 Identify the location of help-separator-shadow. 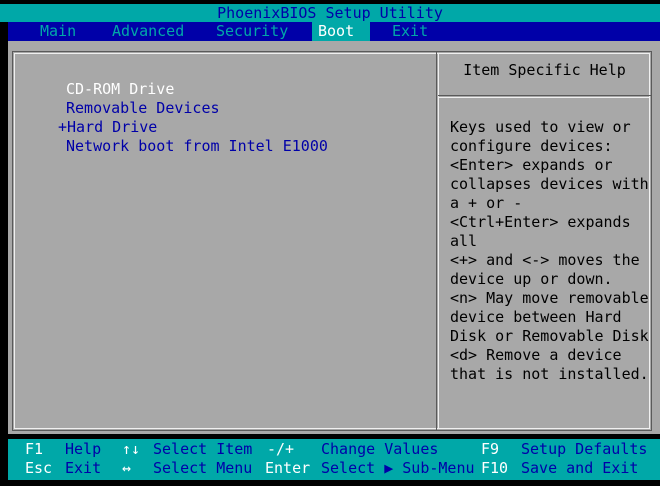
(545, 95).